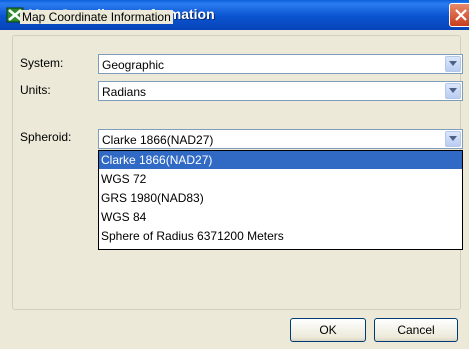 This screenshot has height=349, width=469. I want to click on group-legend: Map Coordinate Information, so click(96, 17).